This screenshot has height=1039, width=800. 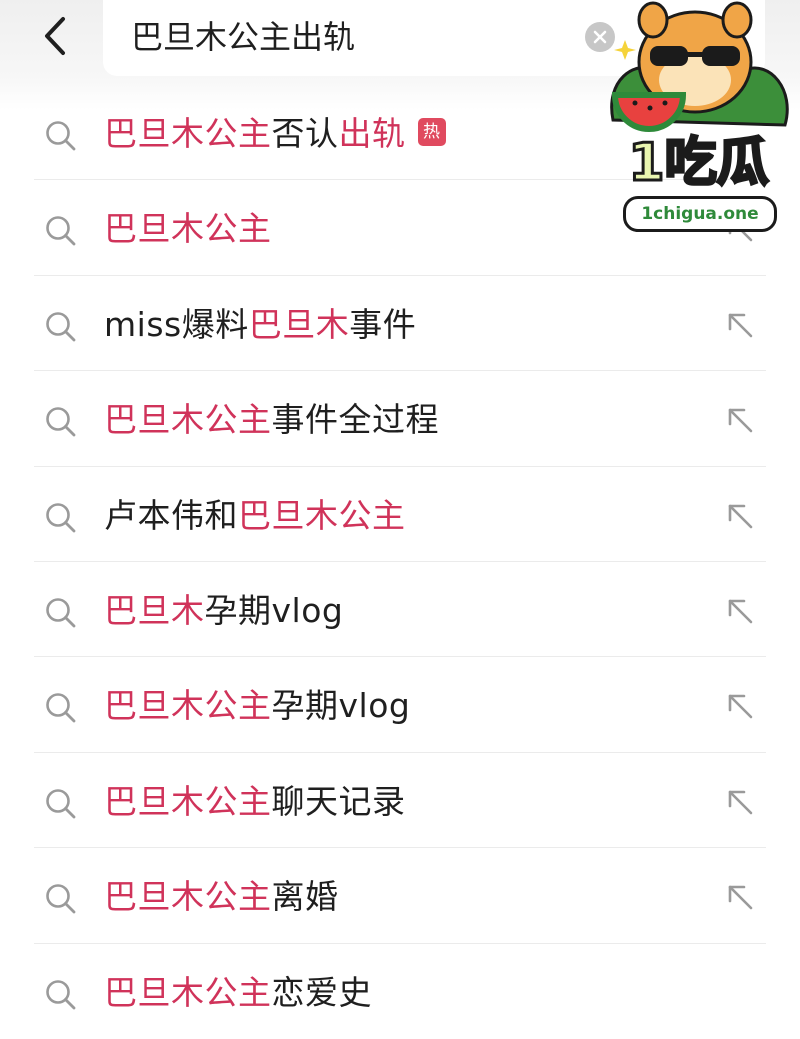 What do you see at coordinates (305, 897) in the screenshot?
I see `suggestion-segment: 离婚` at bounding box center [305, 897].